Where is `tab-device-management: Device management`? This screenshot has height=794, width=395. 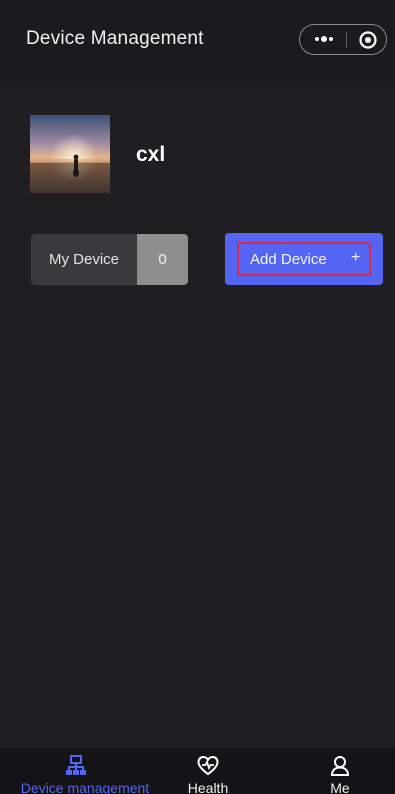 tab-device-management: Device management is located at coordinates (85, 771).